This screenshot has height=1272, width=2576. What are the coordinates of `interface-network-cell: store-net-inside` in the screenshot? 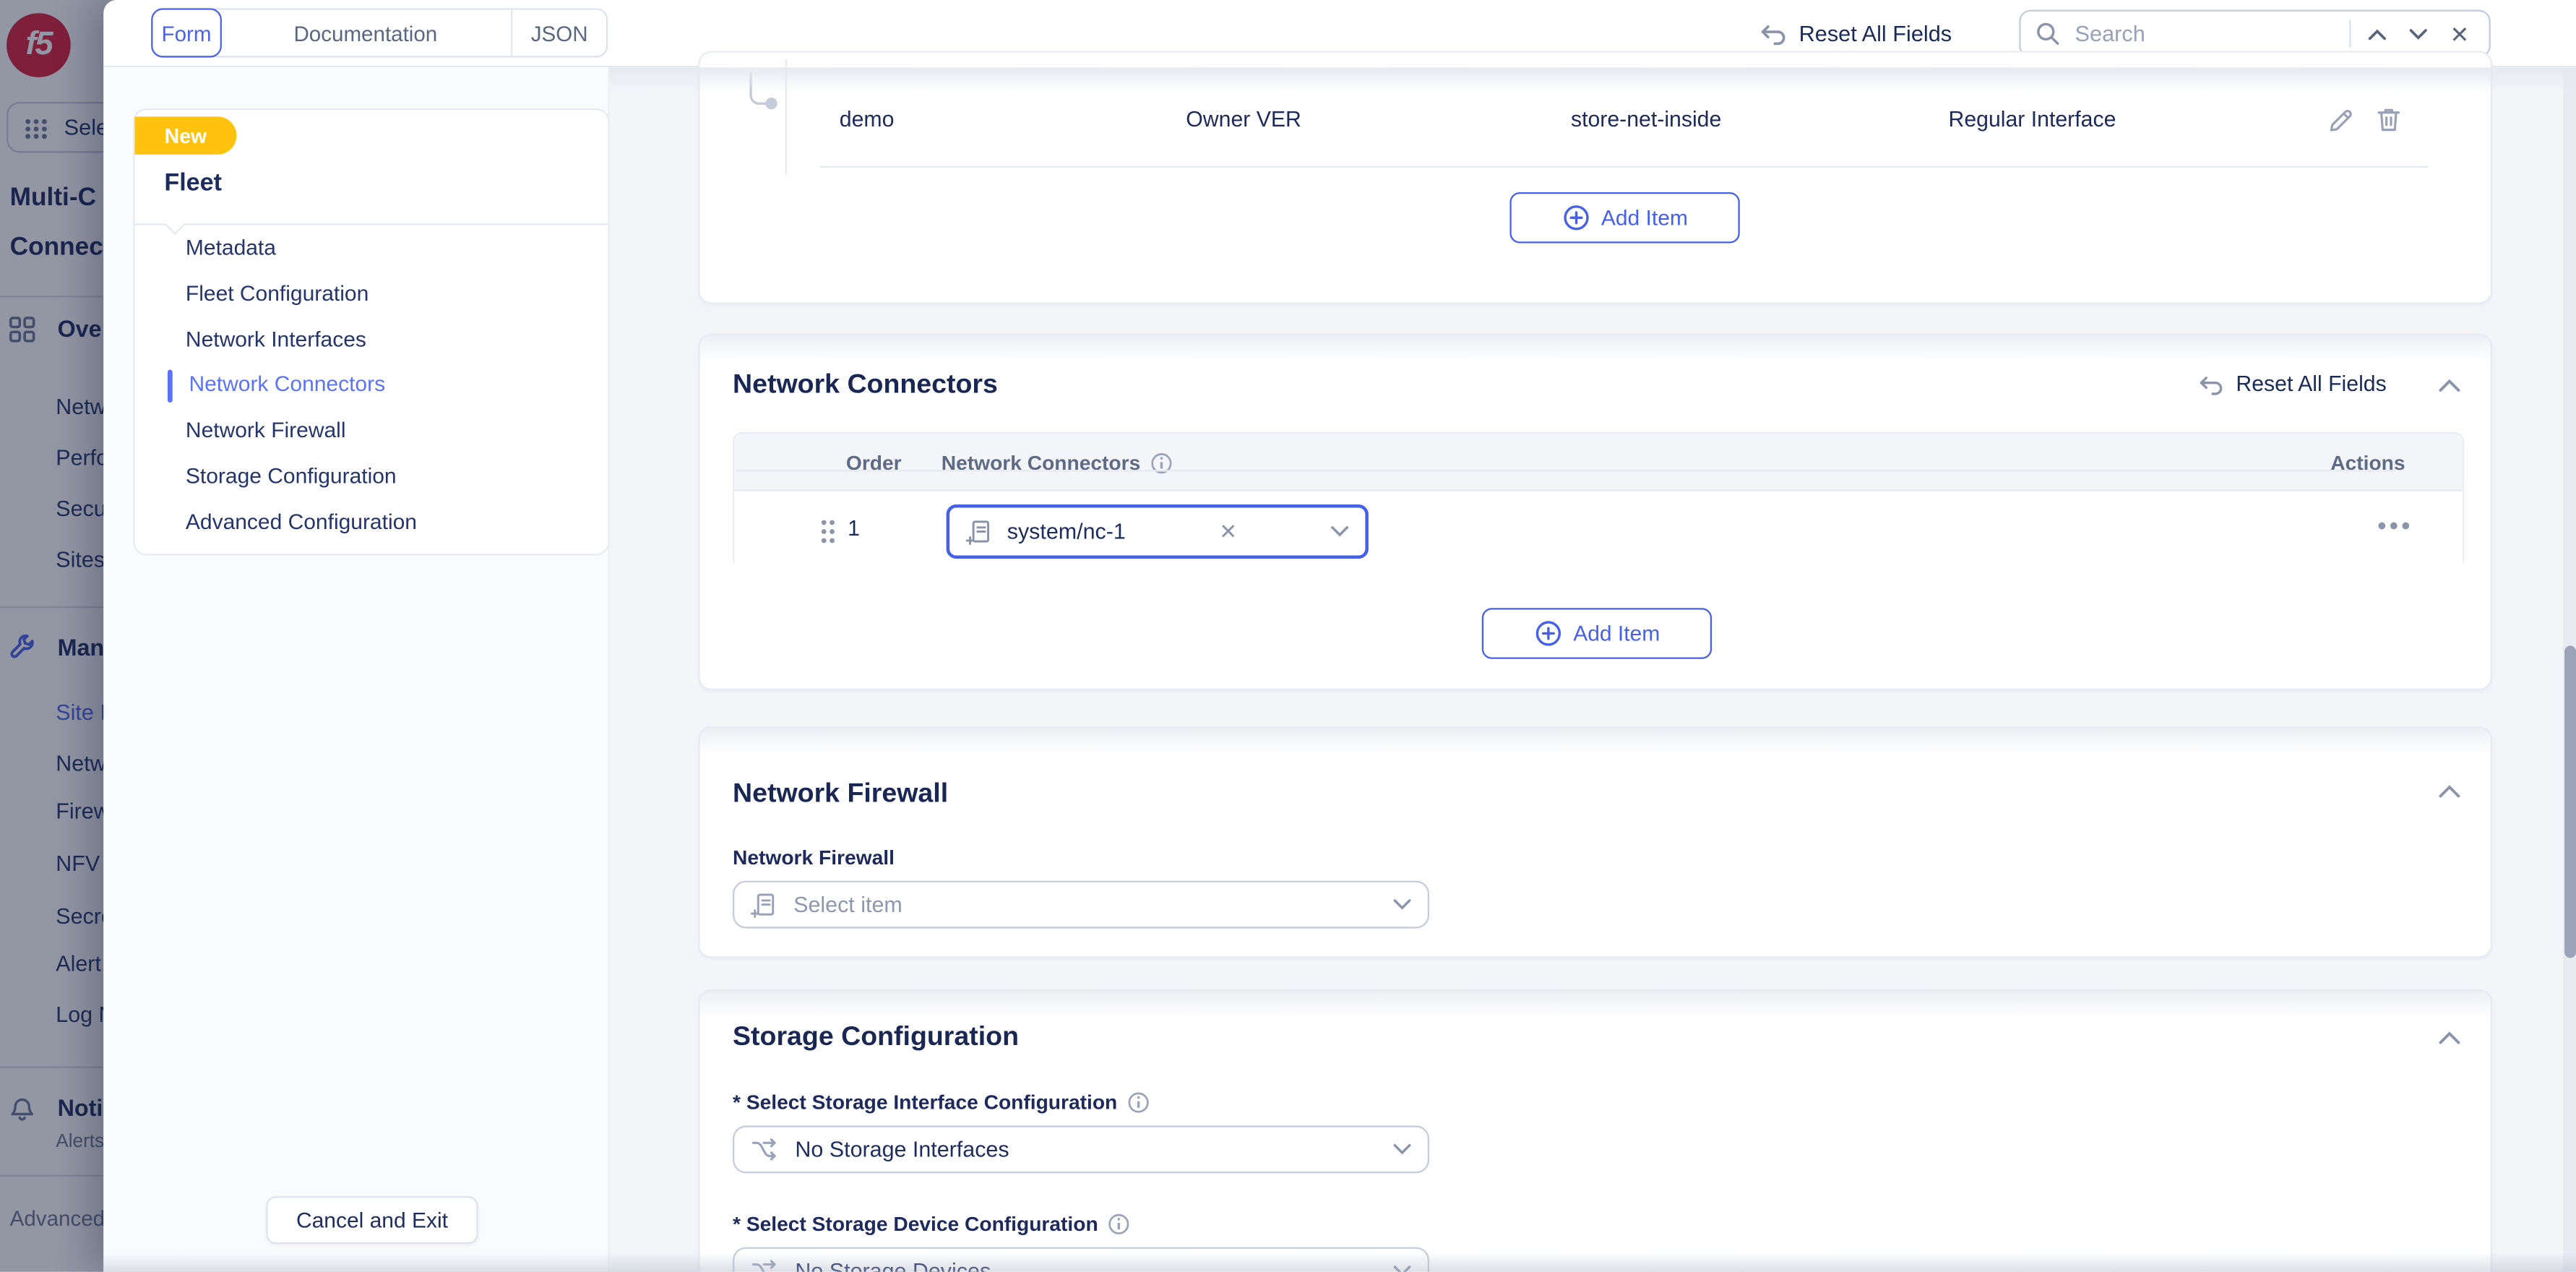 It's located at (1646, 119).